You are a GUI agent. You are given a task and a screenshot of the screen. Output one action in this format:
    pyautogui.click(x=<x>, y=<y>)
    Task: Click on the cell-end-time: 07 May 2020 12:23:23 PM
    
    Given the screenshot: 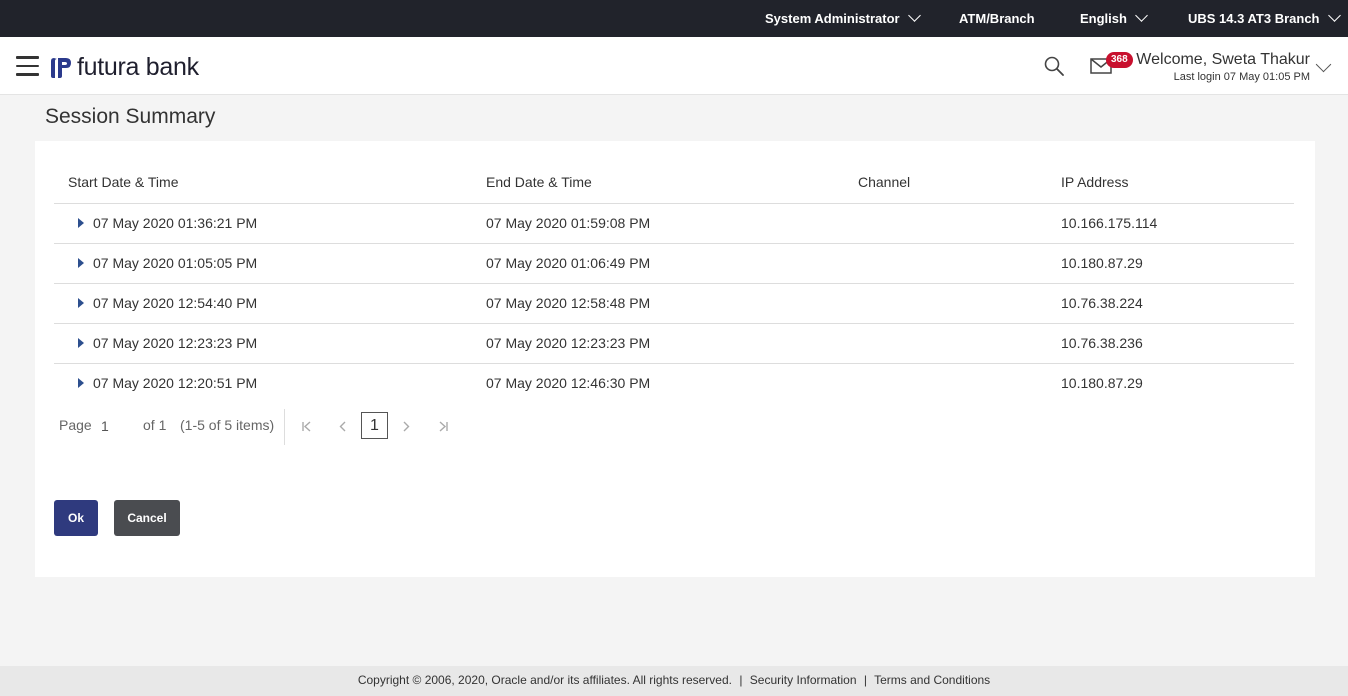 What is the action you would take?
    pyautogui.click(x=568, y=343)
    